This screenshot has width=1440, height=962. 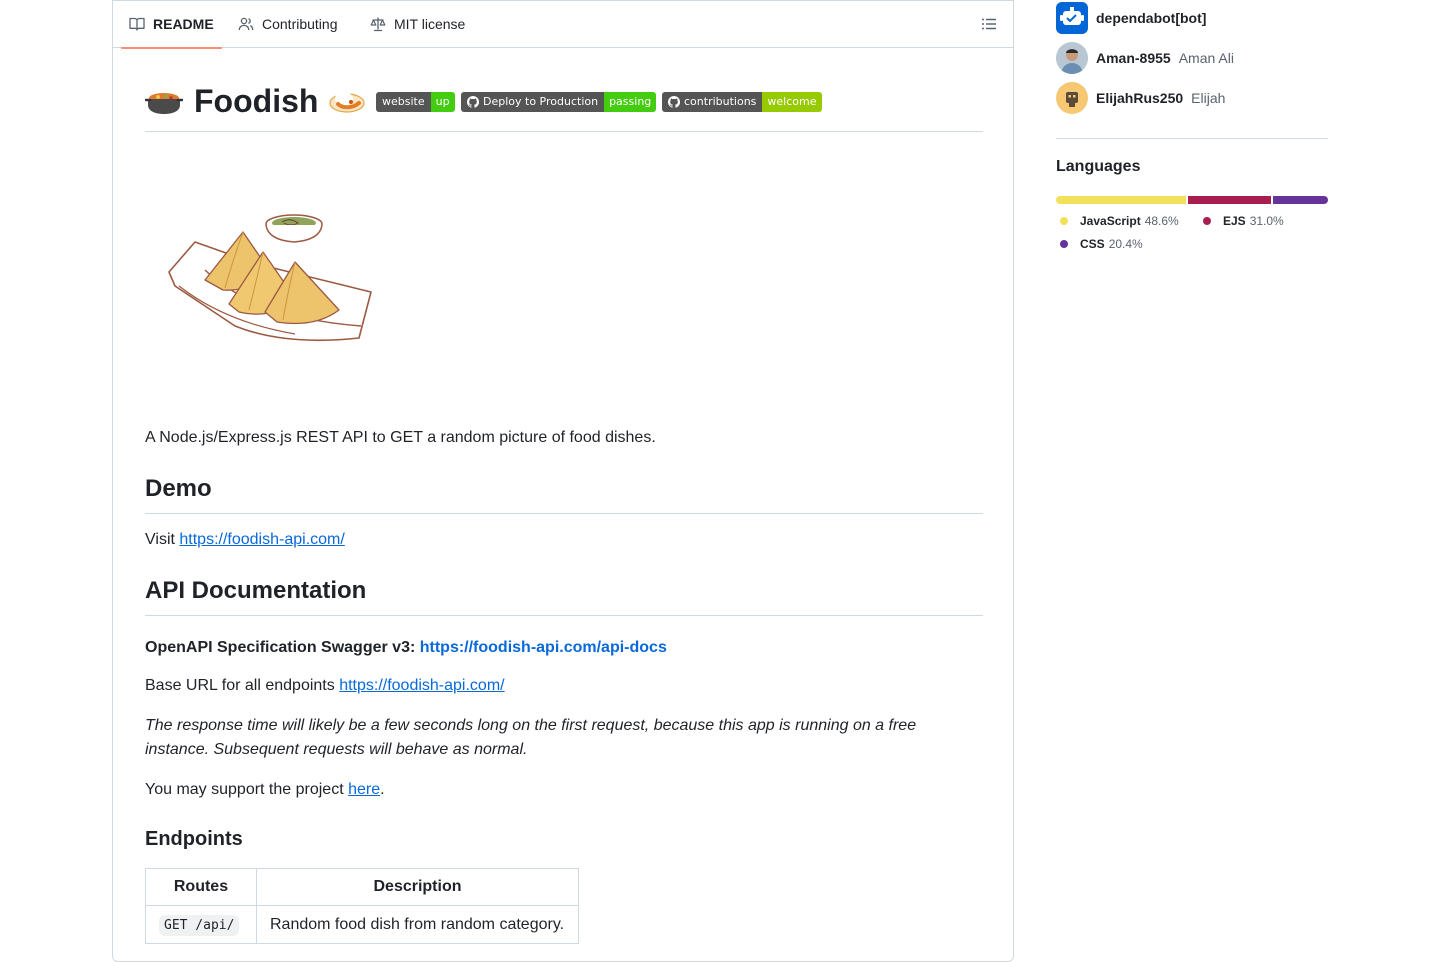 I want to click on languages-bar, so click(x=1192, y=200).